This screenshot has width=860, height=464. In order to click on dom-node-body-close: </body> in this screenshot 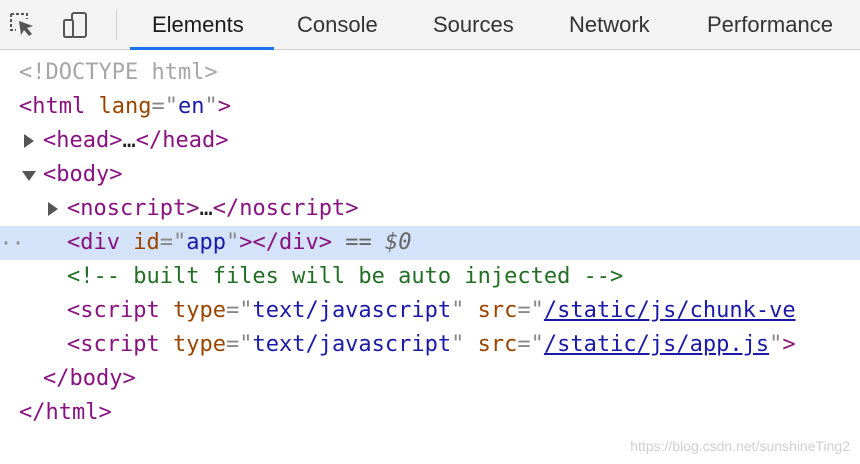, I will do `click(430, 379)`.